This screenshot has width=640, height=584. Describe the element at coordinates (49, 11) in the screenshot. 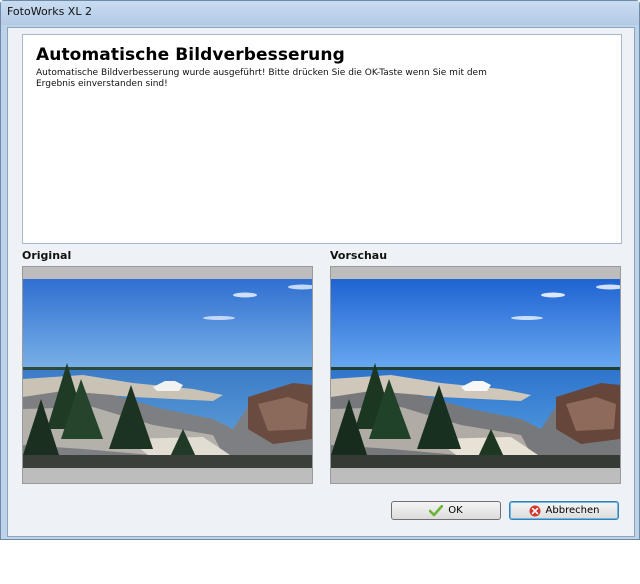

I see `window-title: FotoWorks XL 2` at that location.